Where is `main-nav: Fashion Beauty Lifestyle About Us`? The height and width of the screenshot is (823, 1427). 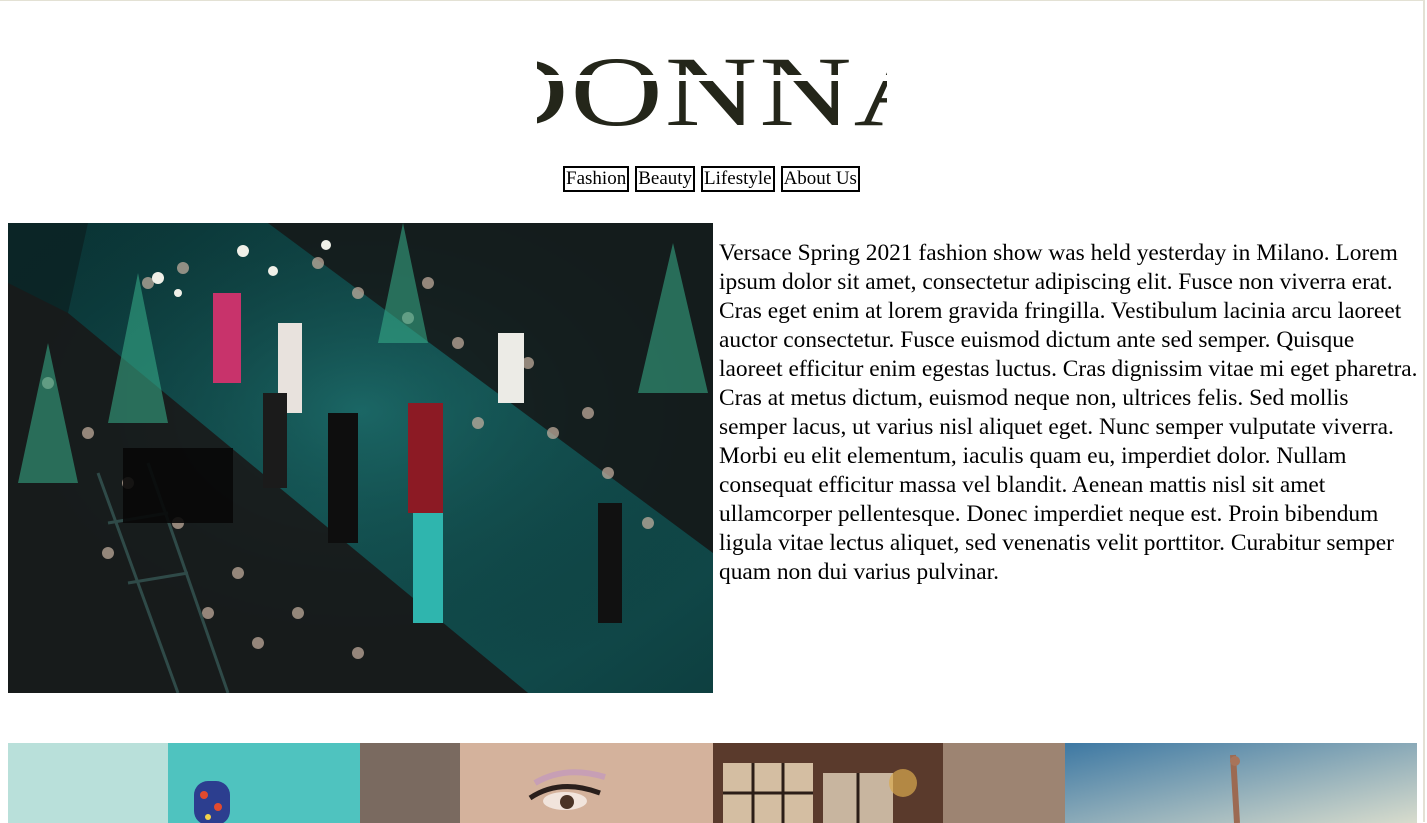
main-nav: Fashion Beauty Lifestyle About Us is located at coordinates (711, 179).